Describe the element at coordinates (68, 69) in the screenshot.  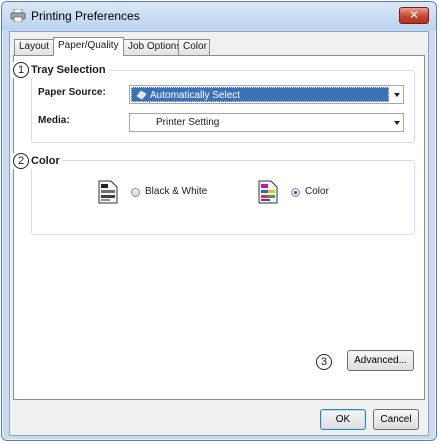
I see `tray-selection-title: Tray Selection` at that location.